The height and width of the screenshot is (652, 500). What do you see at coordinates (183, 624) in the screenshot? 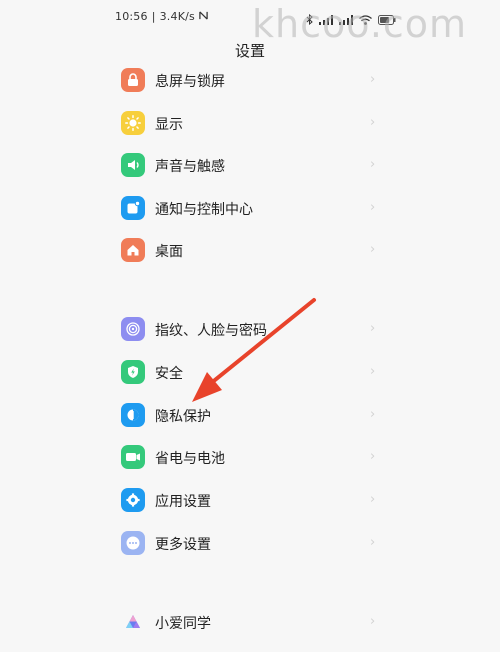
I see `settings-item-label: 小爱同学` at bounding box center [183, 624].